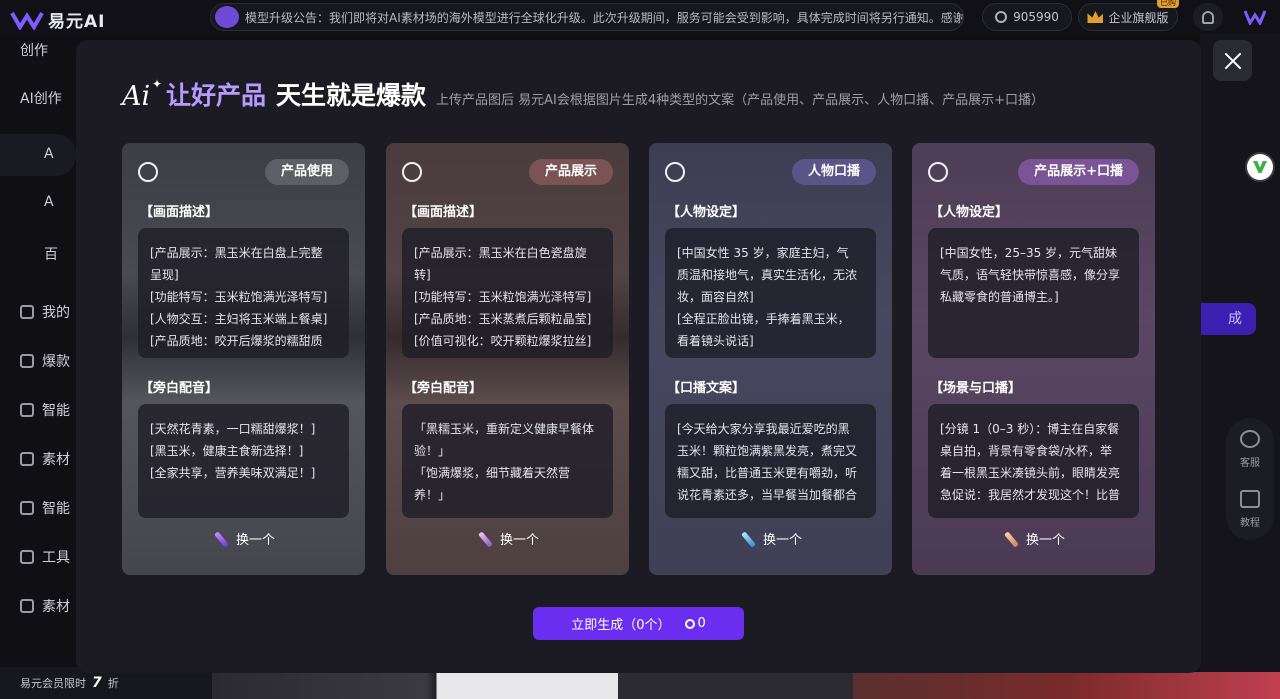 Image resolution: width=1280 pixels, height=699 pixels. I want to click on text-line: 呈现], so click(164, 275).